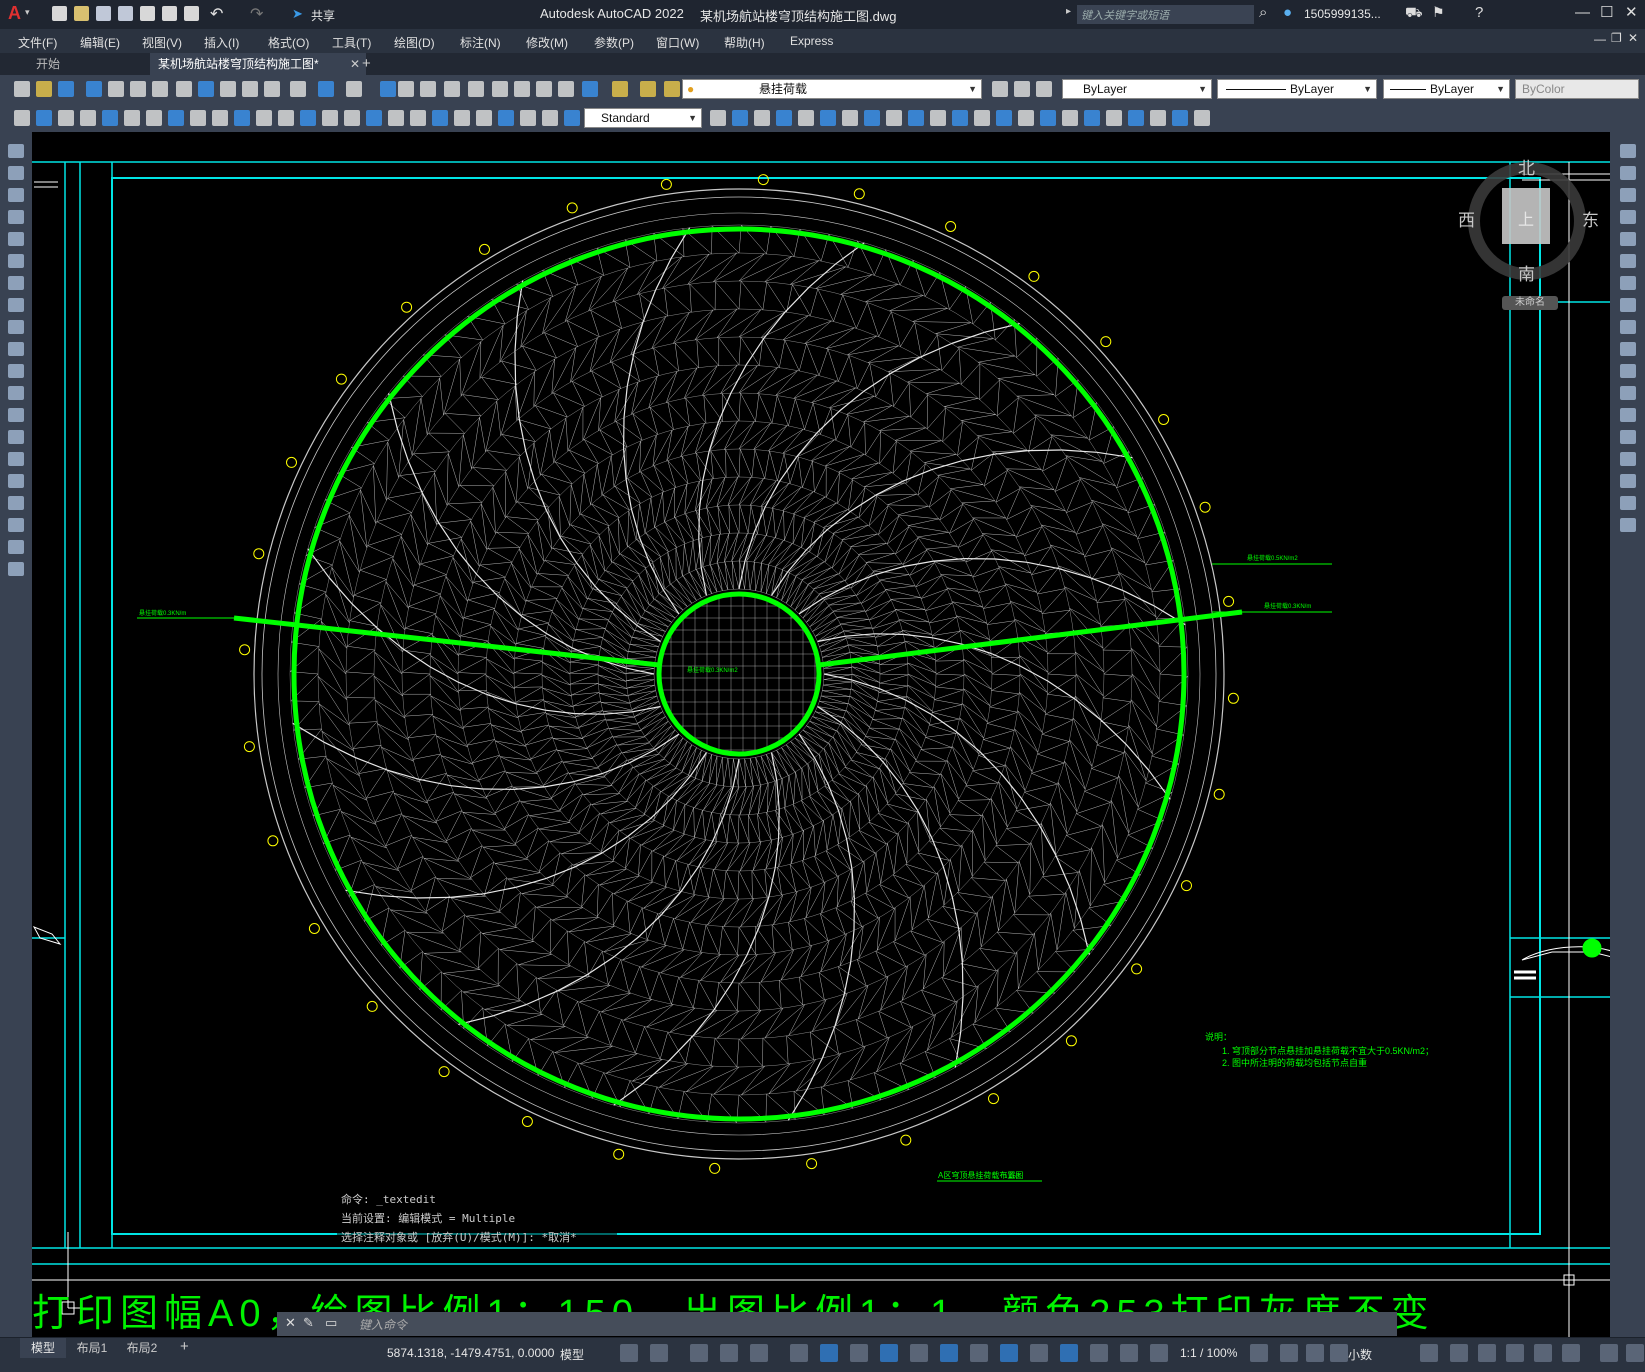 This screenshot has width=1645, height=1372. I want to click on help-icon: ?, so click(1479, 12).